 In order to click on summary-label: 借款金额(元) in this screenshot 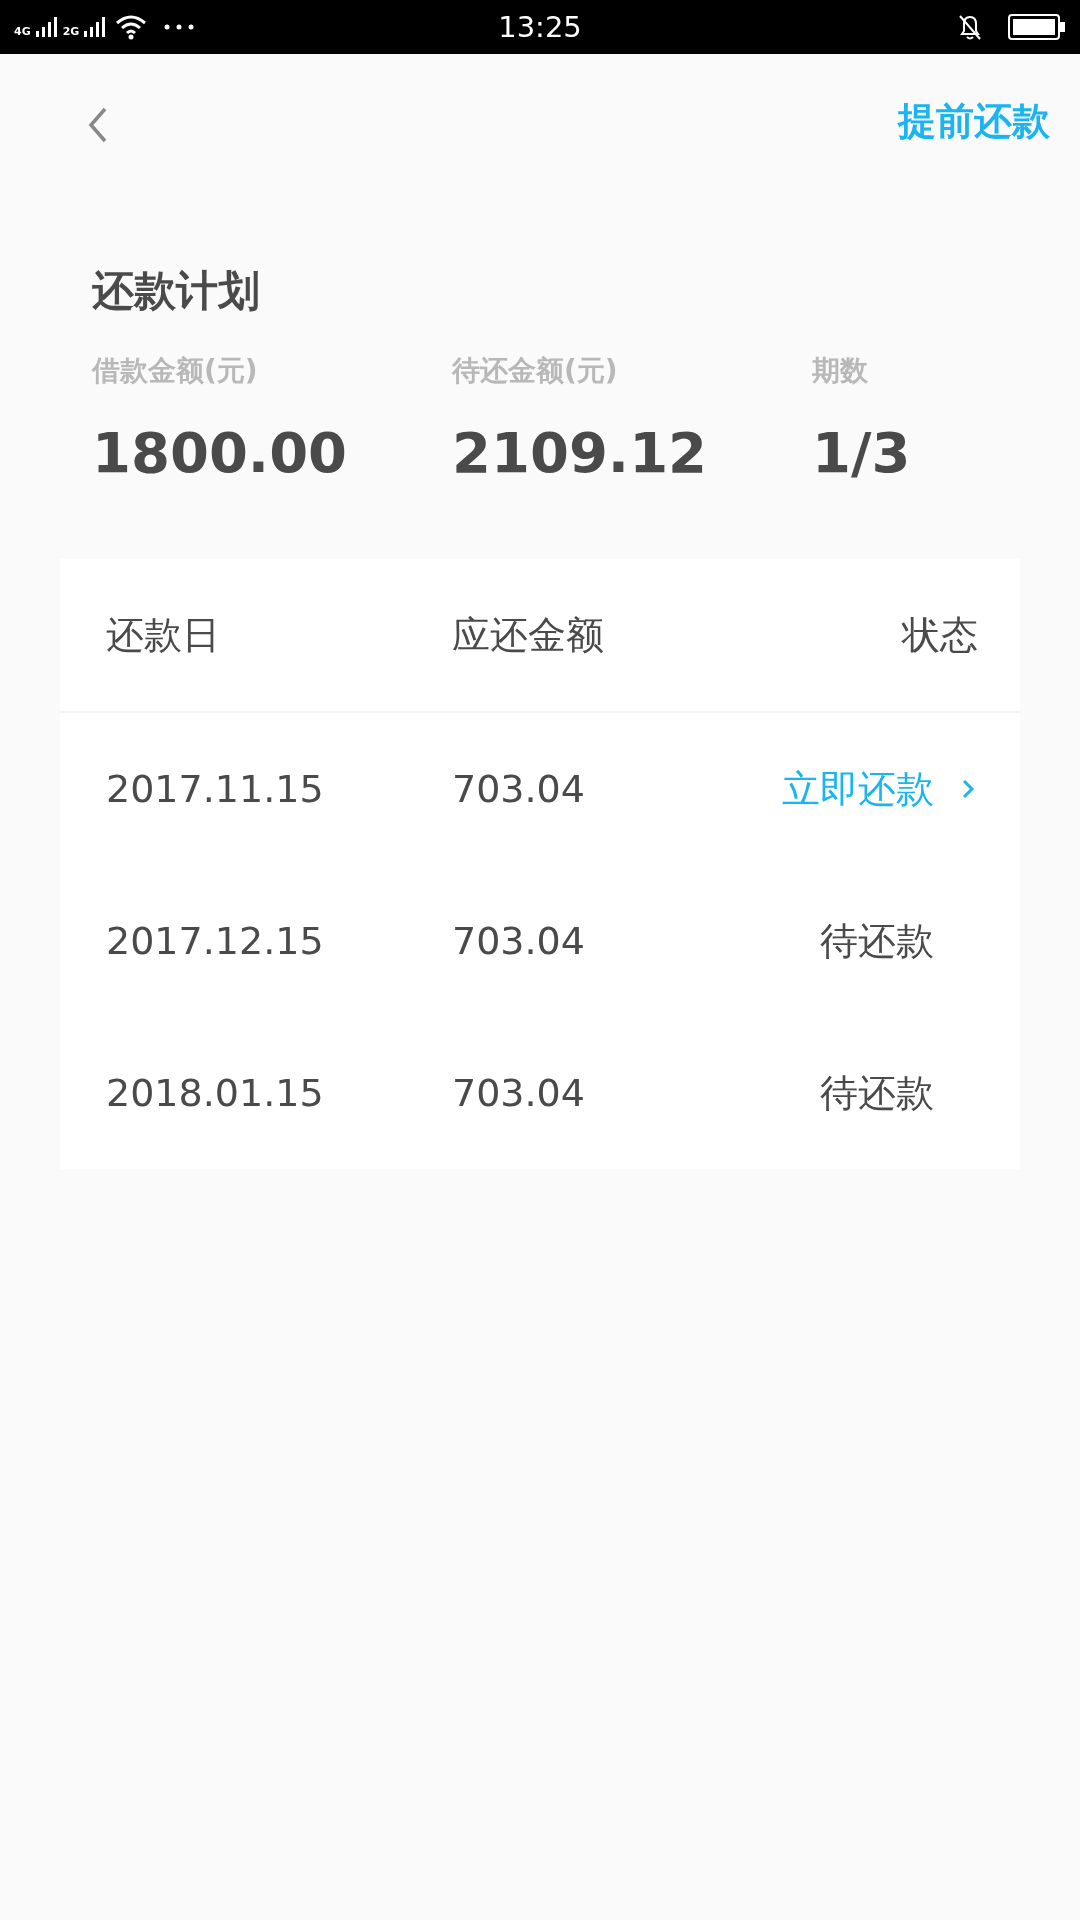, I will do `click(175, 371)`.